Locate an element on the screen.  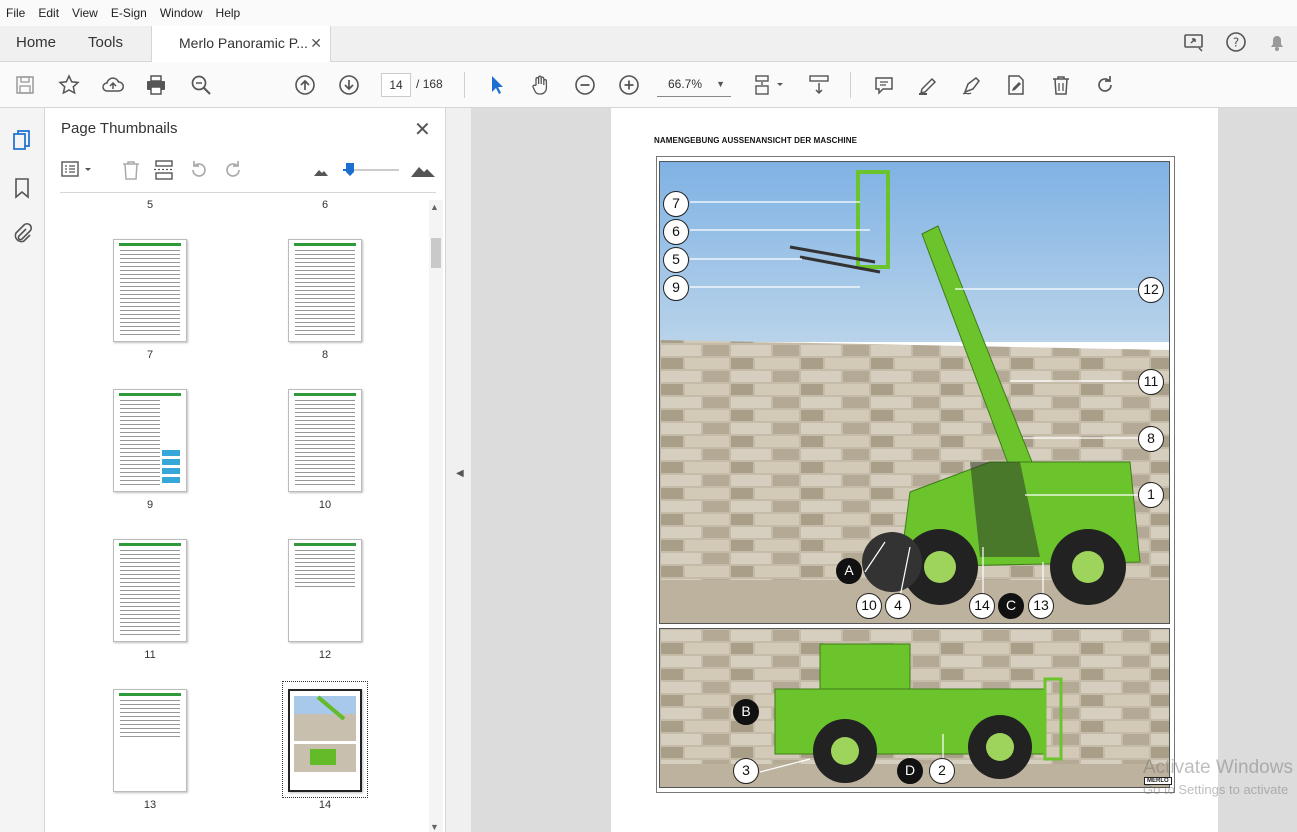
rotate-counterclockwise-icon is located at coordinates (199, 170).